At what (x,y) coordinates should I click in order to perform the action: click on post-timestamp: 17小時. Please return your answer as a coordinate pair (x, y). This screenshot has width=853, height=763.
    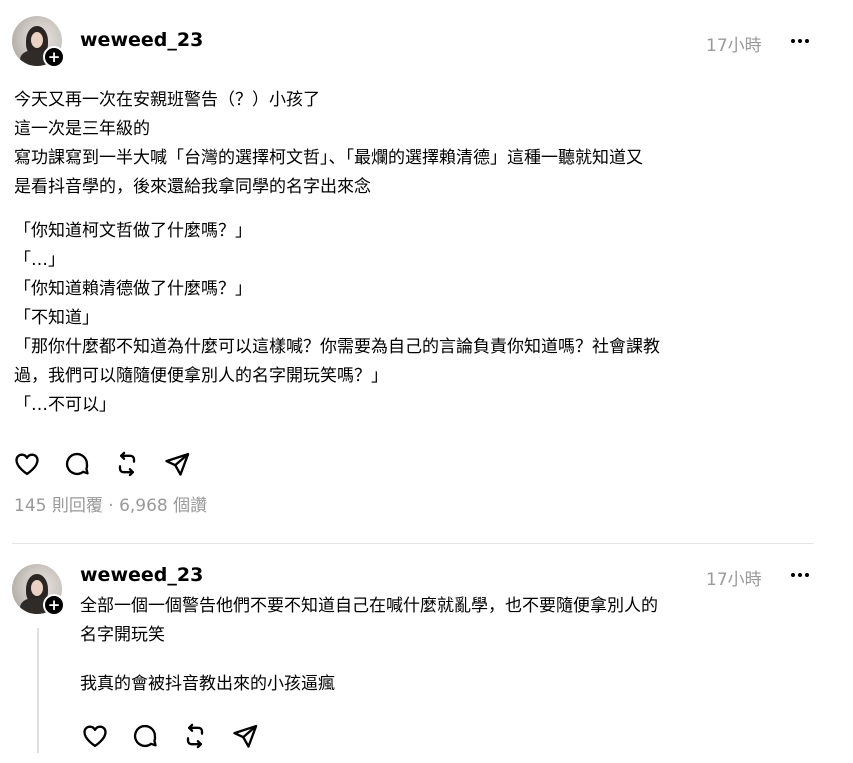
    Looking at the image, I should click on (734, 43).